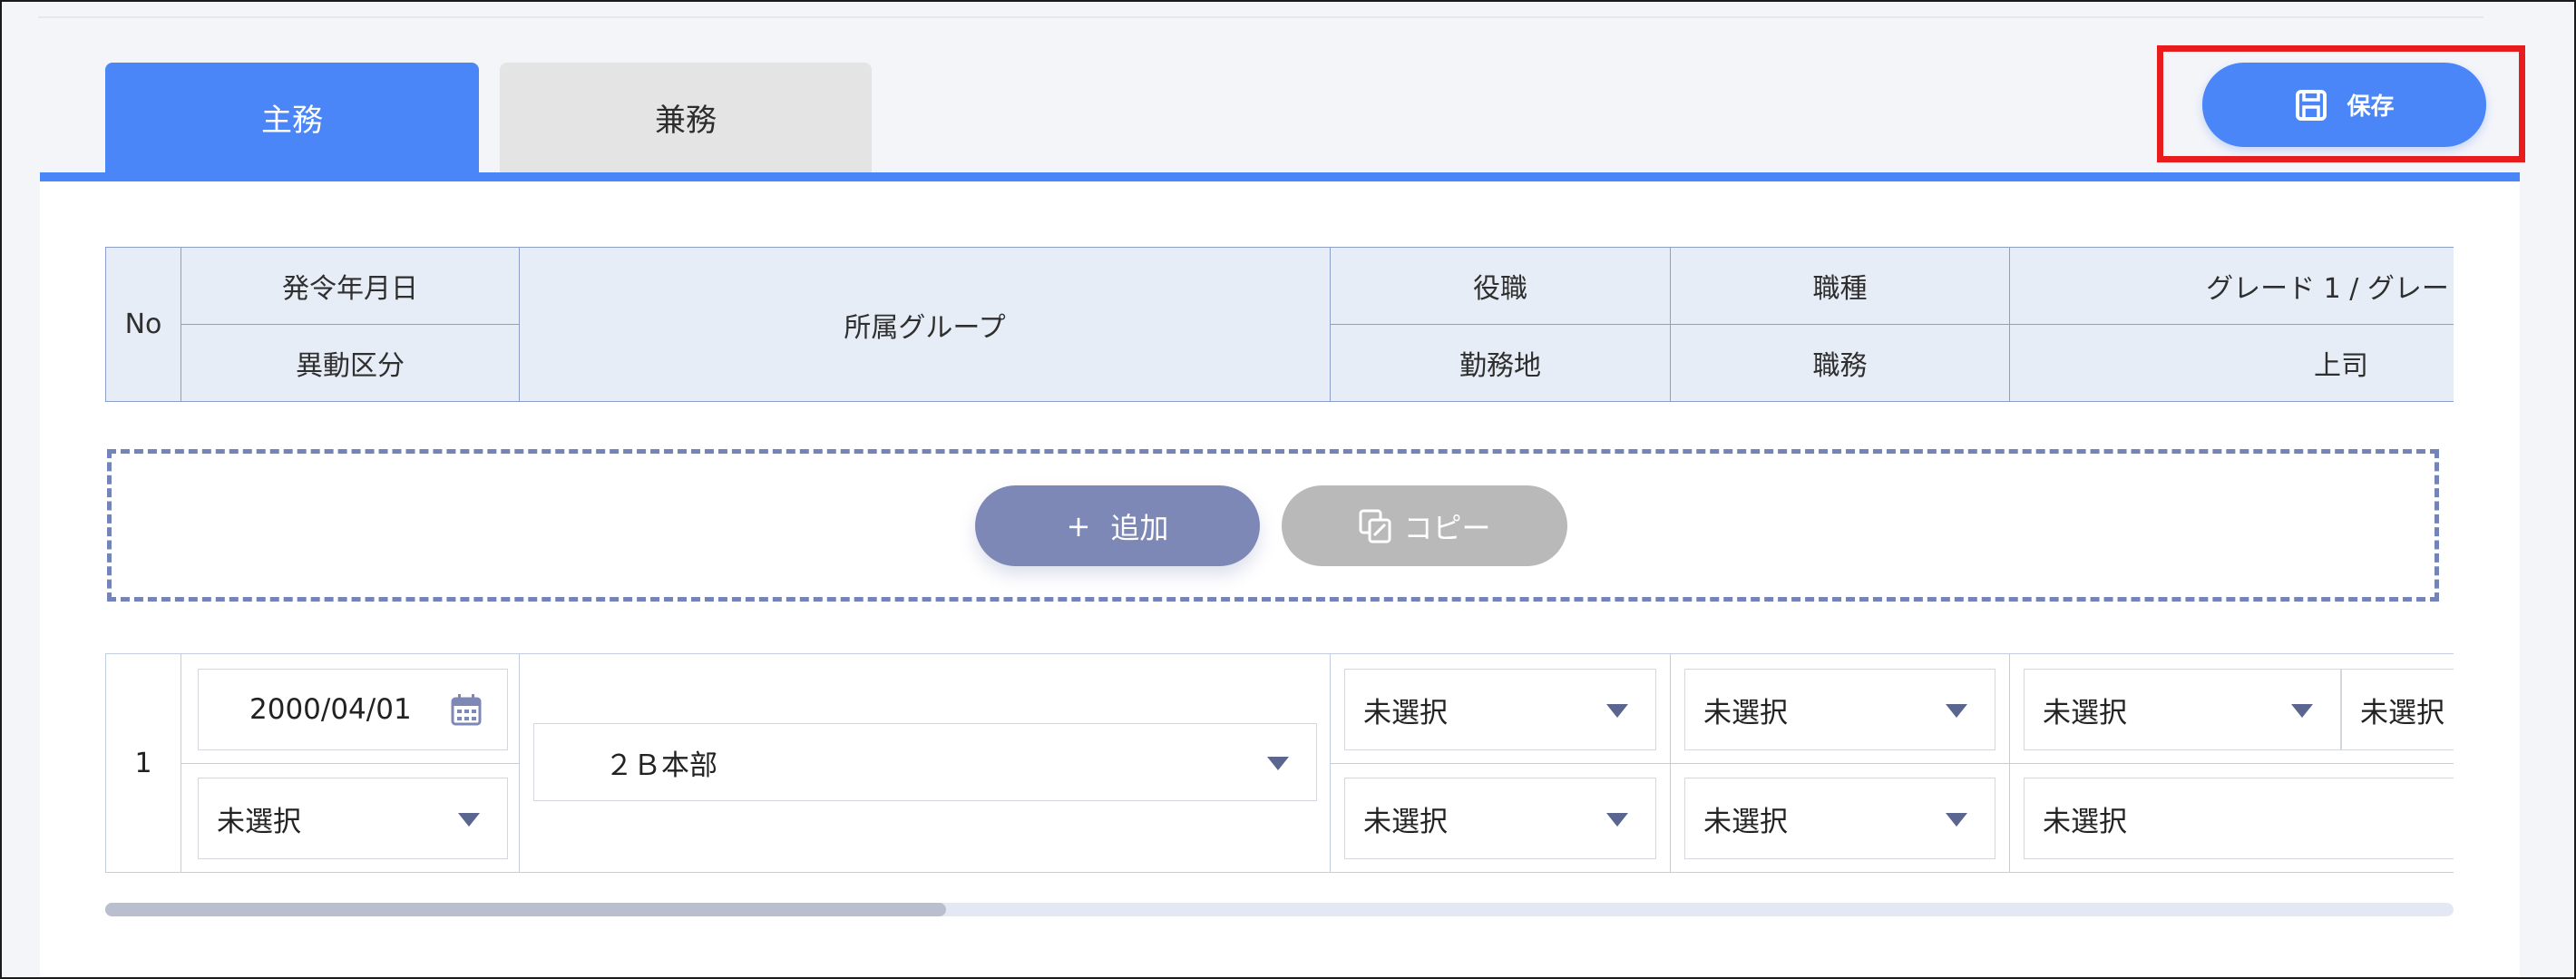  What do you see at coordinates (353, 818) in the screenshot?
I see `transfer-type-select: 未選択` at bounding box center [353, 818].